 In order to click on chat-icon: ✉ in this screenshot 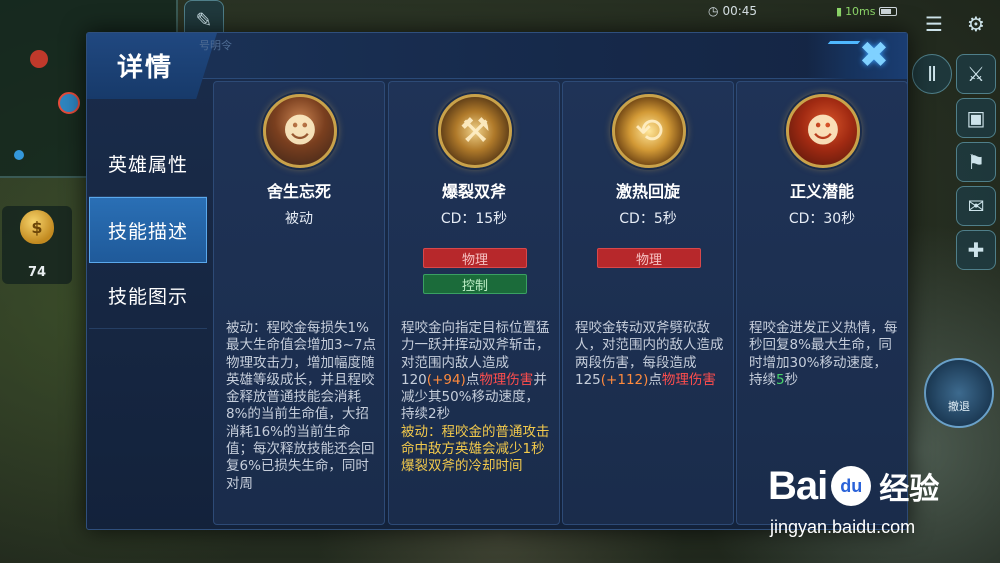, I will do `click(976, 206)`.